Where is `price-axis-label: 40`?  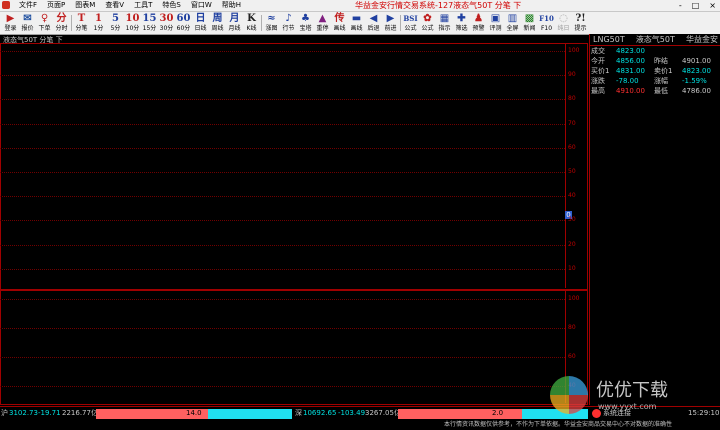 price-axis-label: 40 is located at coordinates (572, 196).